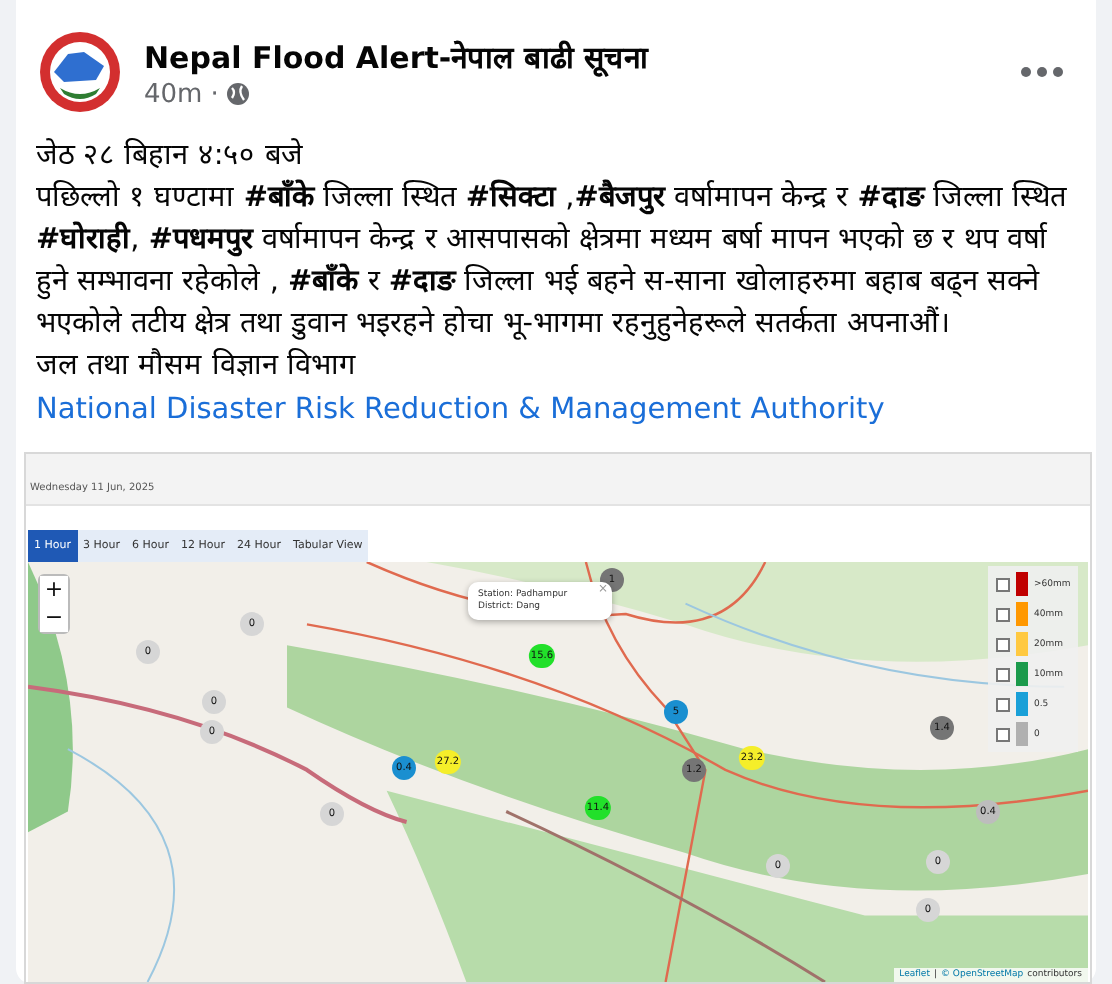 This screenshot has width=1112, height=984. I want to click on post-time: 40m, so click(173, 94).